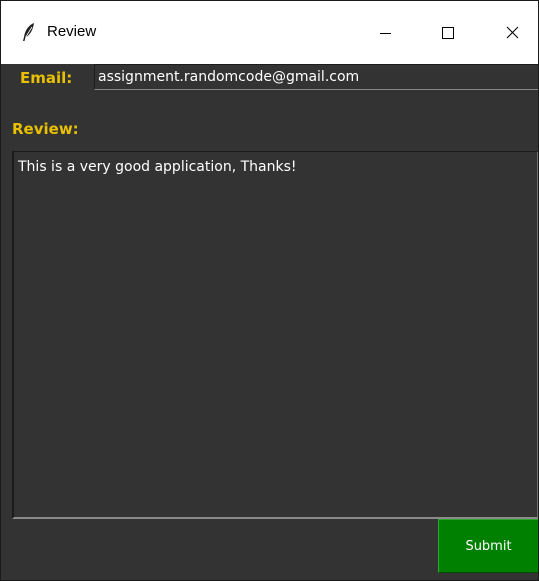 This screenshot has width=539, height=581. I want to click on submit-button: Submit, so click(488, 546).